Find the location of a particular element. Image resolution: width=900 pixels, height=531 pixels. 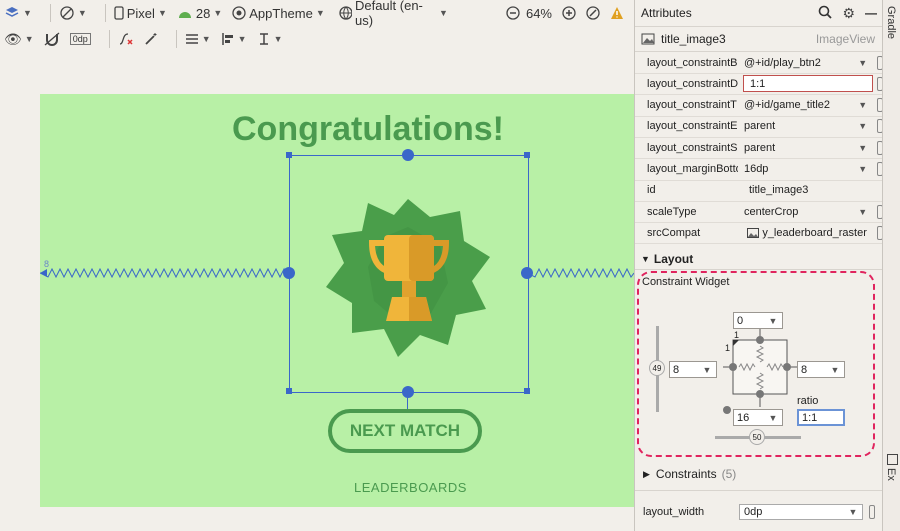

resize-handle-bottom-left is located at coordinates (289, 391).